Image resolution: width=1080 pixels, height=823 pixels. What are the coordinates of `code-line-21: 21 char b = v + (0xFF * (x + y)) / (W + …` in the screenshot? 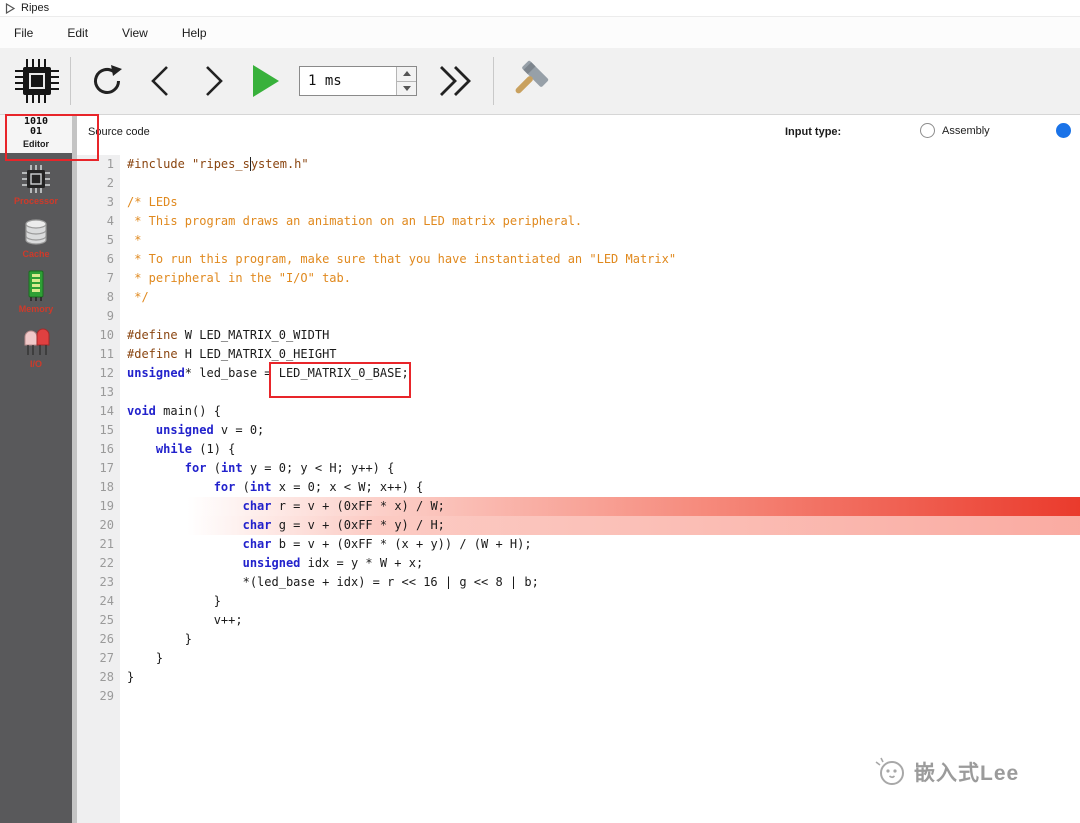 It's located at (578, 544).